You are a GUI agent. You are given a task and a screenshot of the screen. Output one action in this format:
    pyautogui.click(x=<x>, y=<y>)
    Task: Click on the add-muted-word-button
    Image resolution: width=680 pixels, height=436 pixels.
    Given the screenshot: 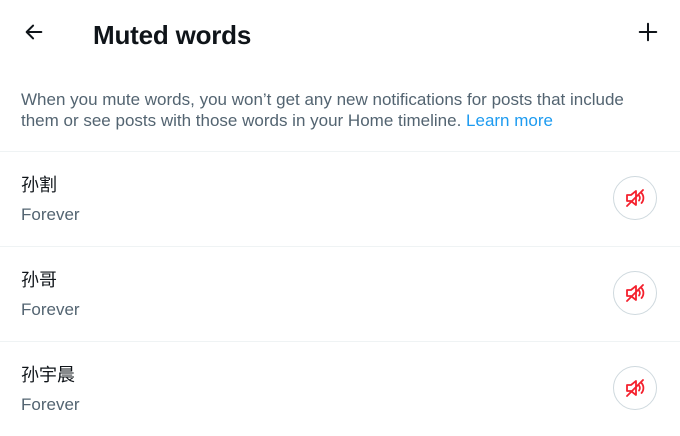 What is the action you would take?
    pyautogui.click(x=648, y=34)
    